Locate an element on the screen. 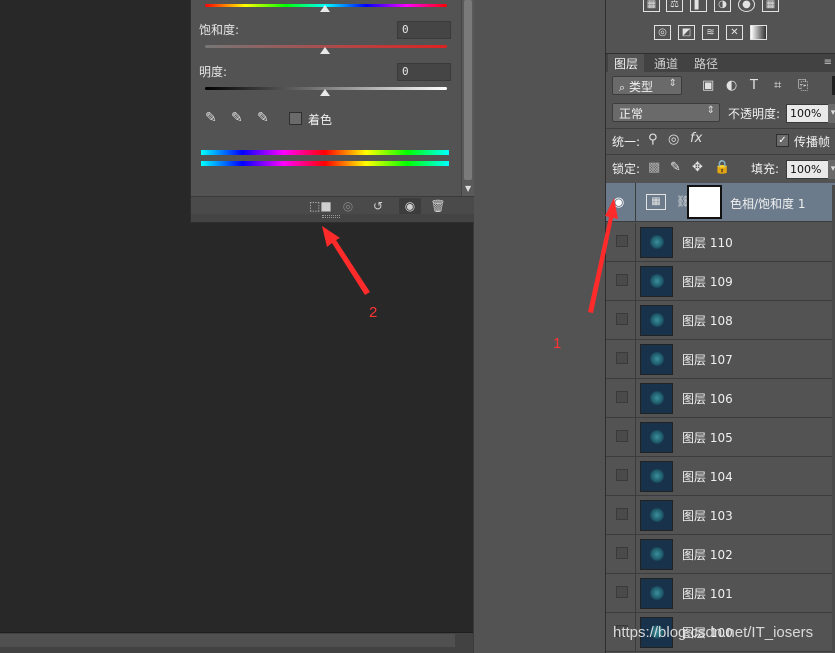 This screenshot has height=653, width=835. annotation-label-1: 1 is located at coordinates (557, 343).